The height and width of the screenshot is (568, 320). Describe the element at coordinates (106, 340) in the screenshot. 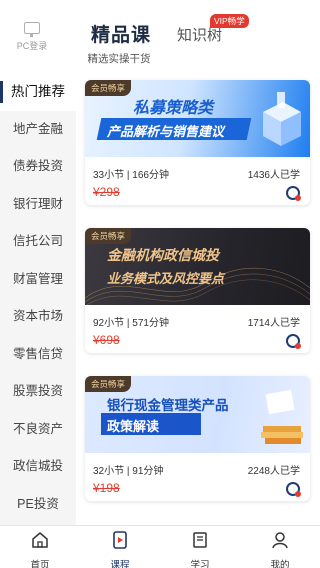

I see `course-price: ¥698` at that location.